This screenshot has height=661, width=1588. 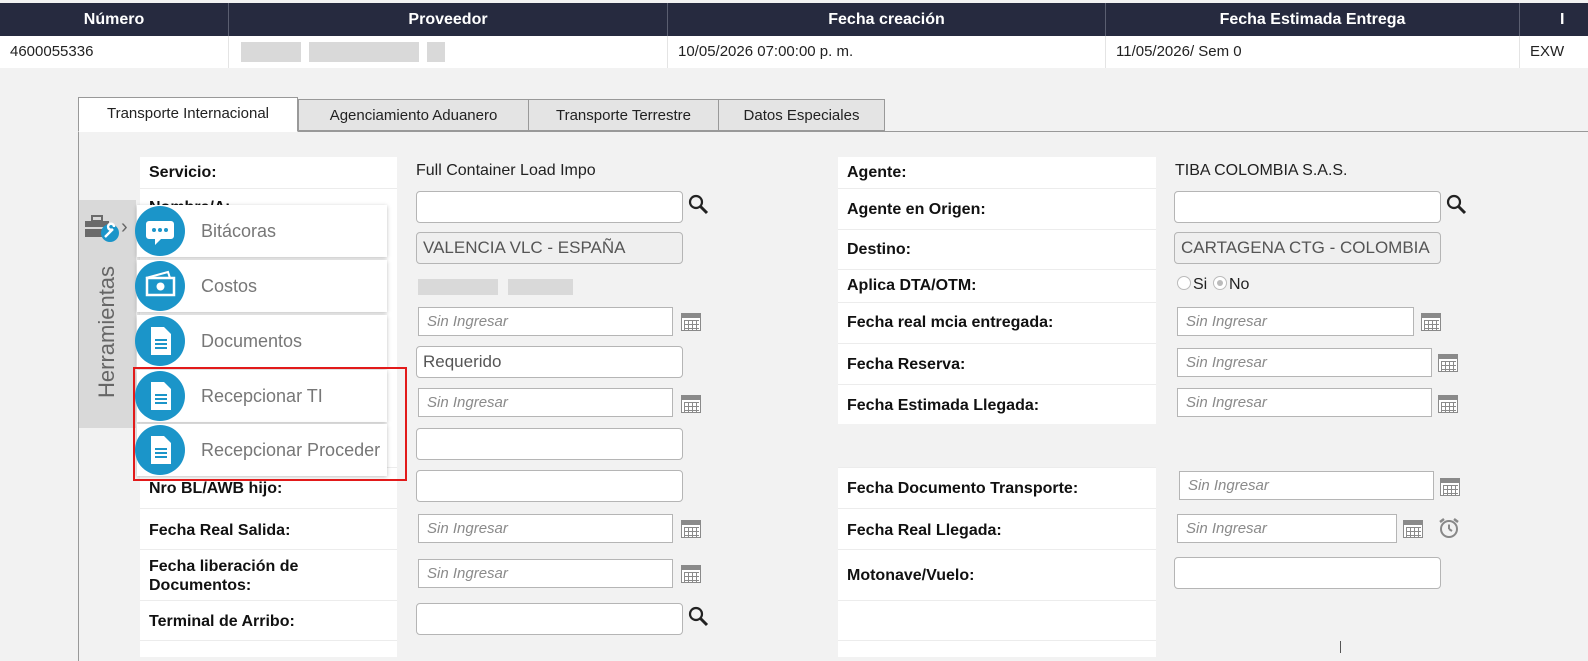 I want to click on cell-fecha-creacion: 10/05/2026 07:00:00 p. m., so click(x=887, y=52).